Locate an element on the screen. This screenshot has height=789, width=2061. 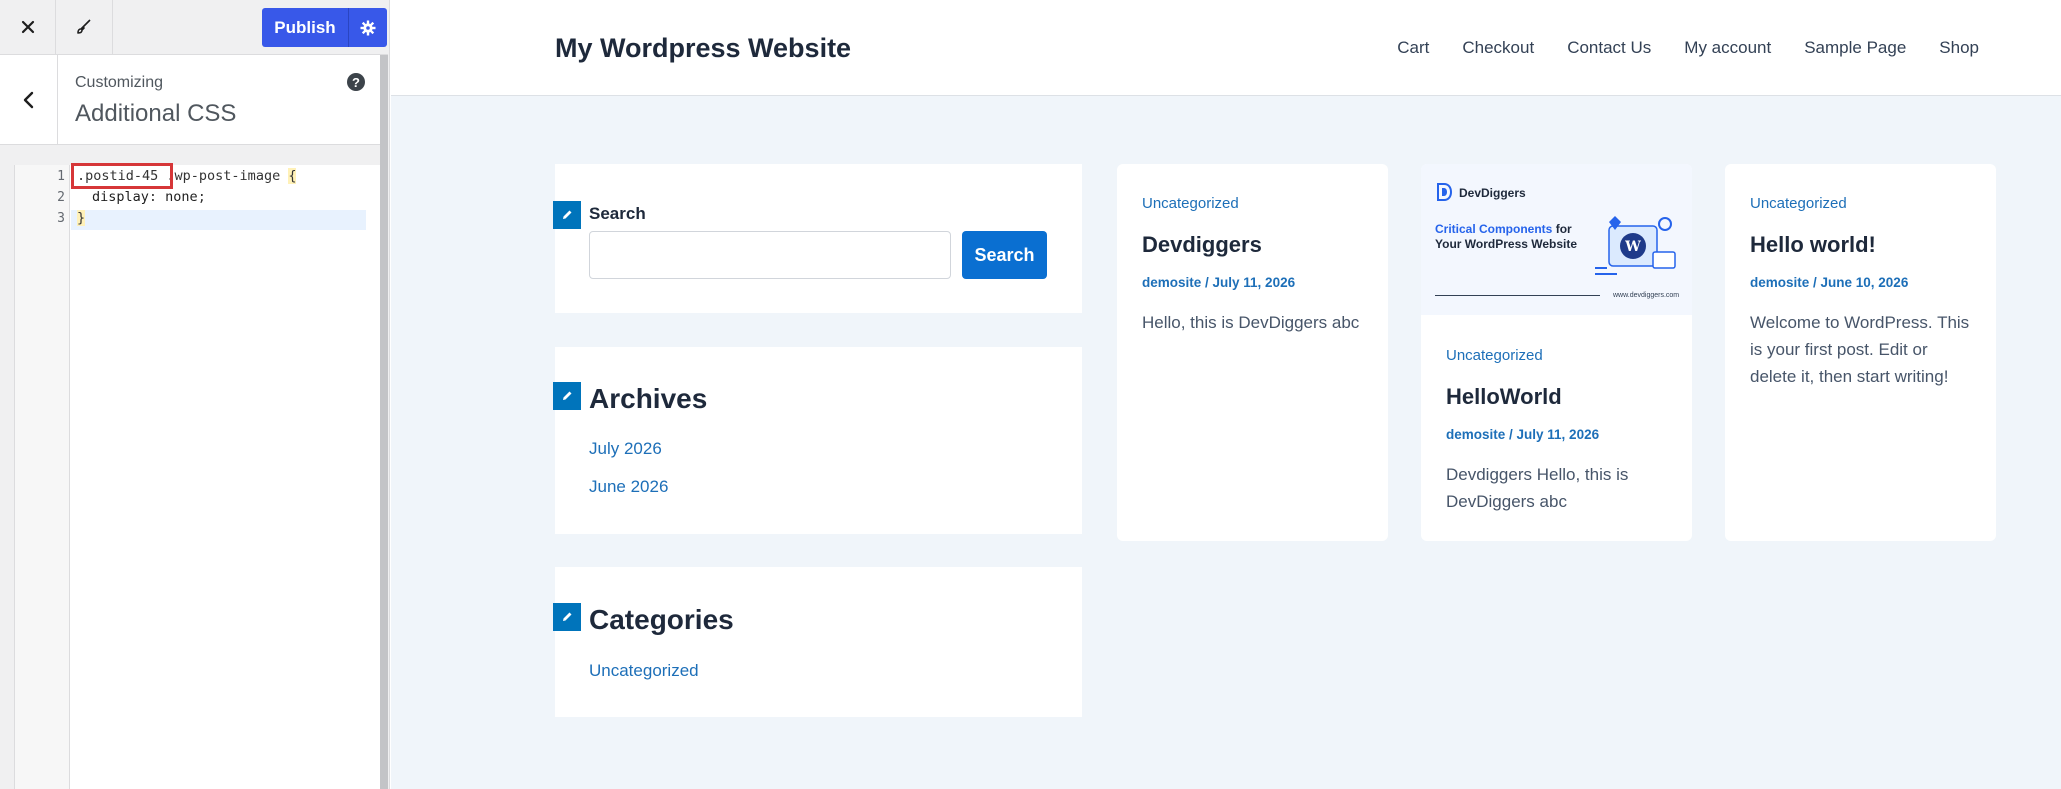
archive-link: July 2026 is located at coordinates (625, 449).